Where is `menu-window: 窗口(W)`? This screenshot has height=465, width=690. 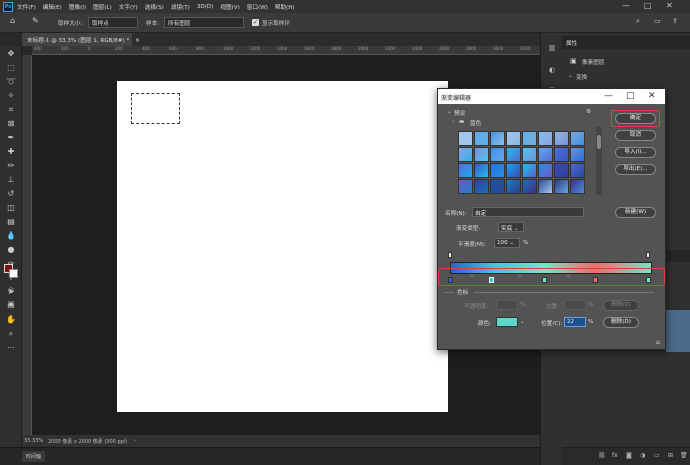
menu-window: 窗口(W) is located at coordinates (257, 7).